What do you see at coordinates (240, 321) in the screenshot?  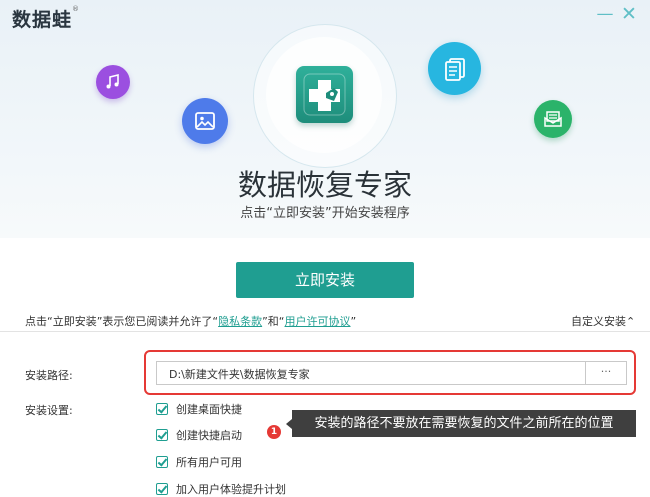 I see `privacy-link: 隐私条款` at bounding box center [240, 321].